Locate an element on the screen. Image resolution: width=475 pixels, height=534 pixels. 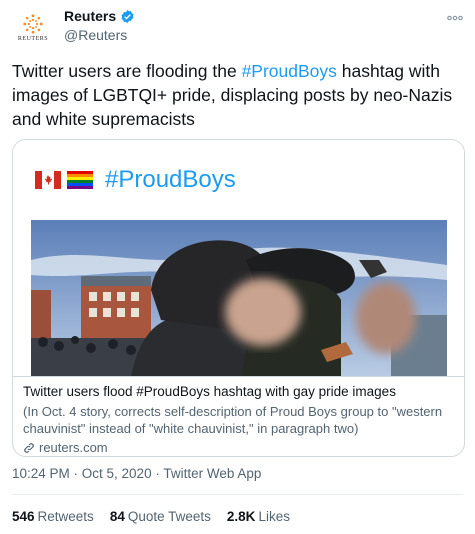
link-icon is located at coordinates (29, 447).